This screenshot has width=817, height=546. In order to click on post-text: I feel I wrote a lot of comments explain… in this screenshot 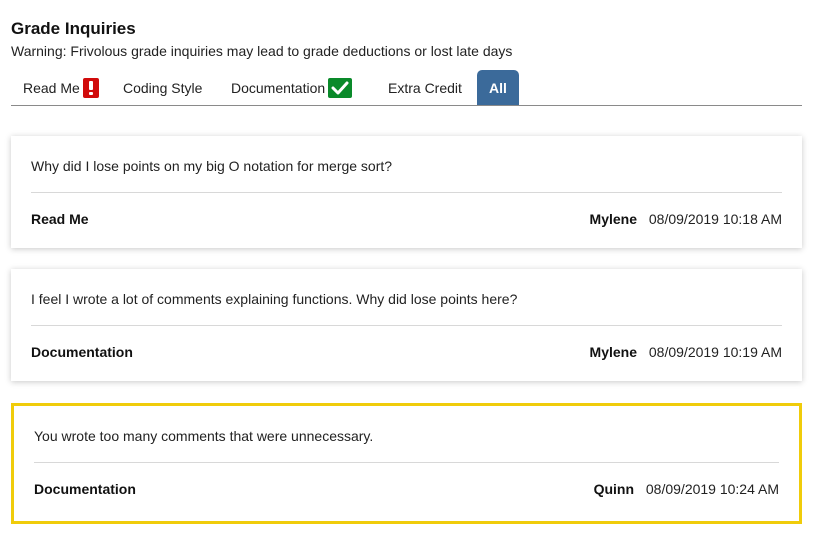, I will do `click(274, 299)`.